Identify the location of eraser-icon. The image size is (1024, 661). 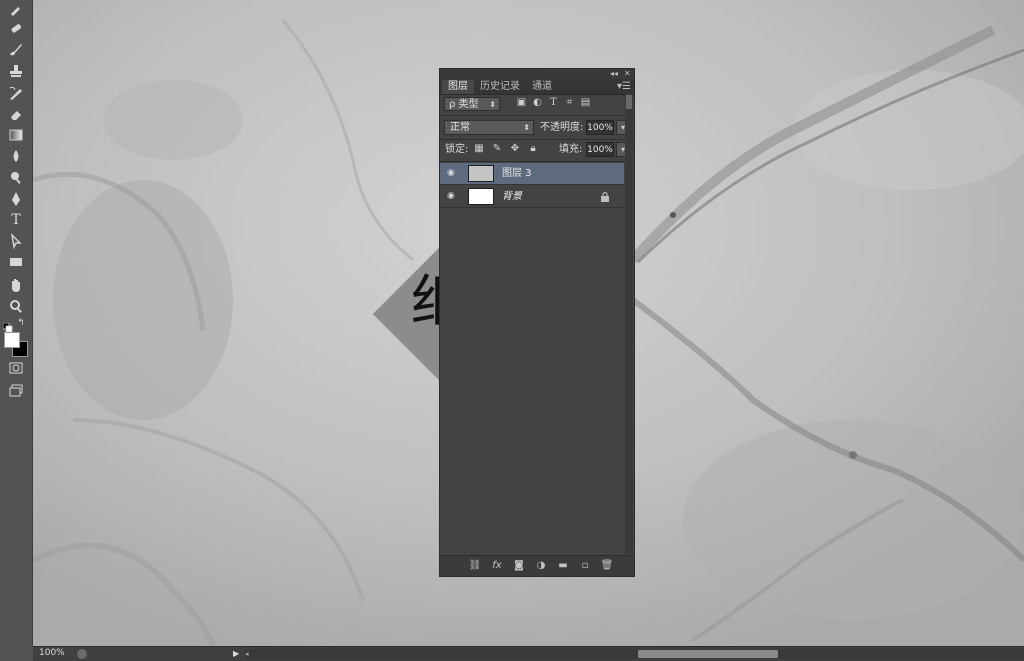
(16, 114).